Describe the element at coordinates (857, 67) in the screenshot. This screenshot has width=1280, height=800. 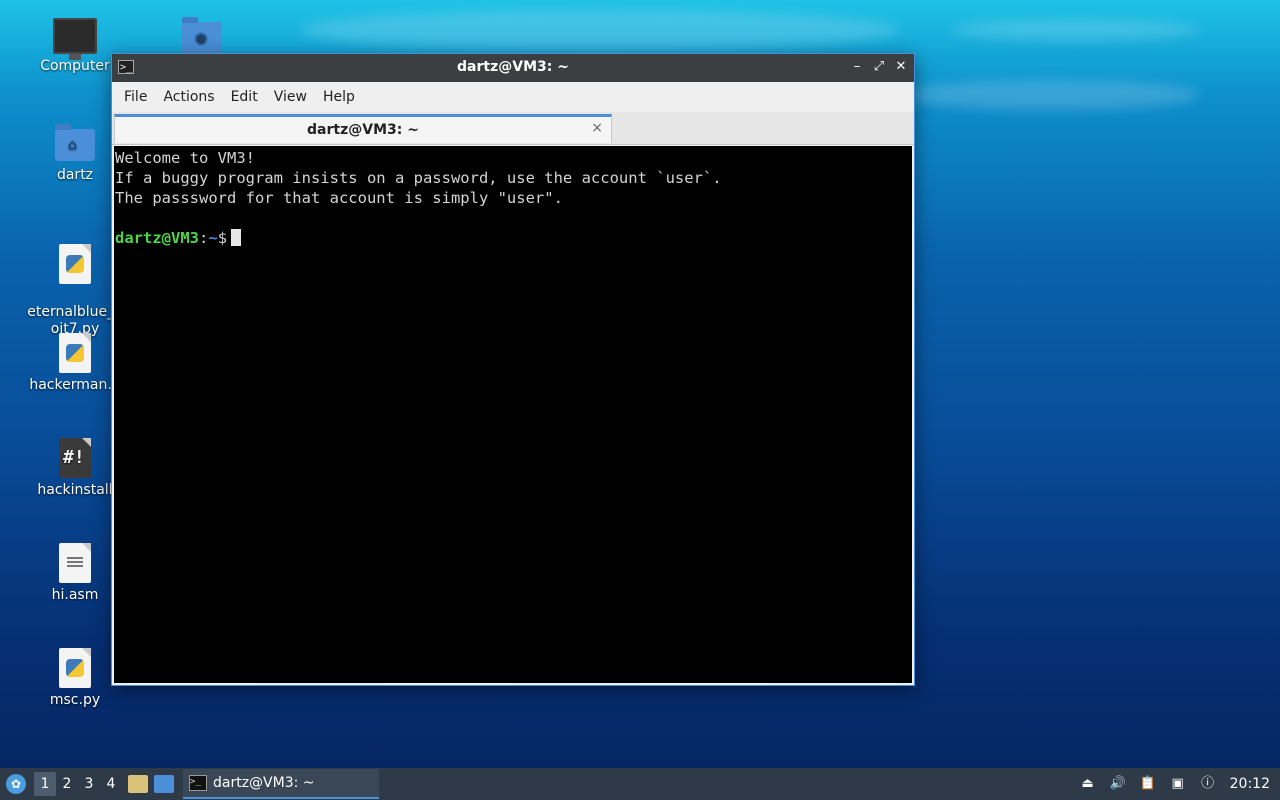
I see `minimize-button: –` at that location.